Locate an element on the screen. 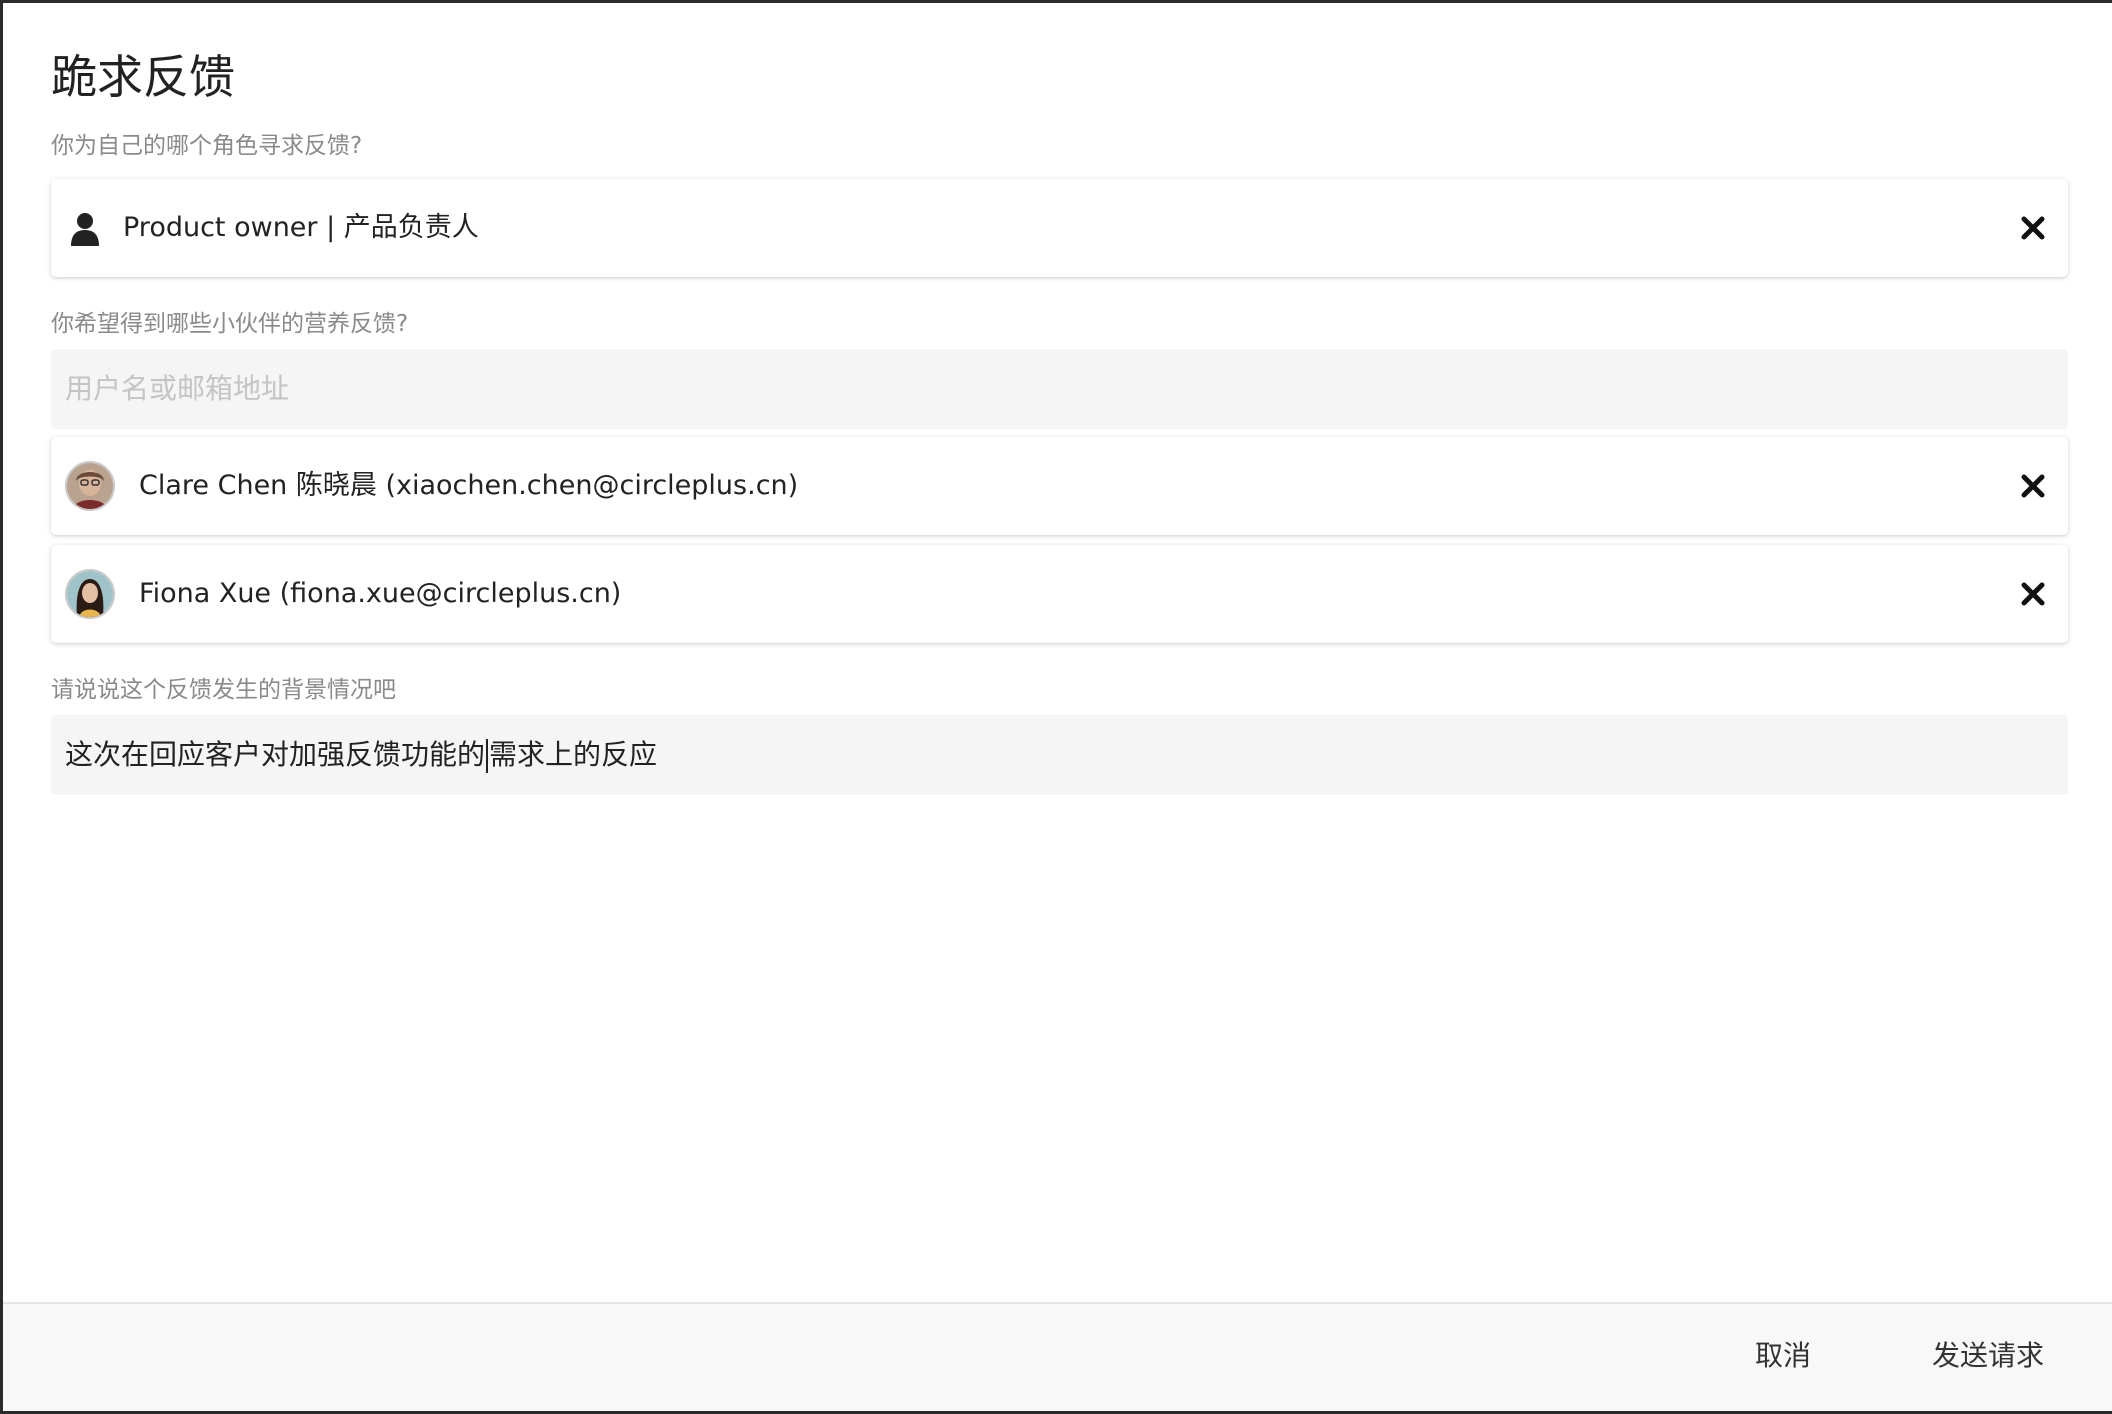 The image size is (2112, 1414). peer-search-input: 用户名或邮箱地址 is located at coordinates (1059, 389).